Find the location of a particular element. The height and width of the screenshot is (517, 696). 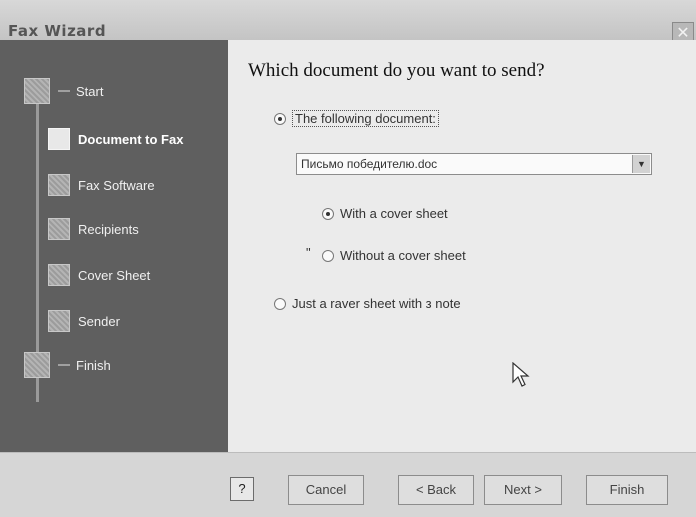

step-label: Document to Fax is located at coordinates (131, 139).